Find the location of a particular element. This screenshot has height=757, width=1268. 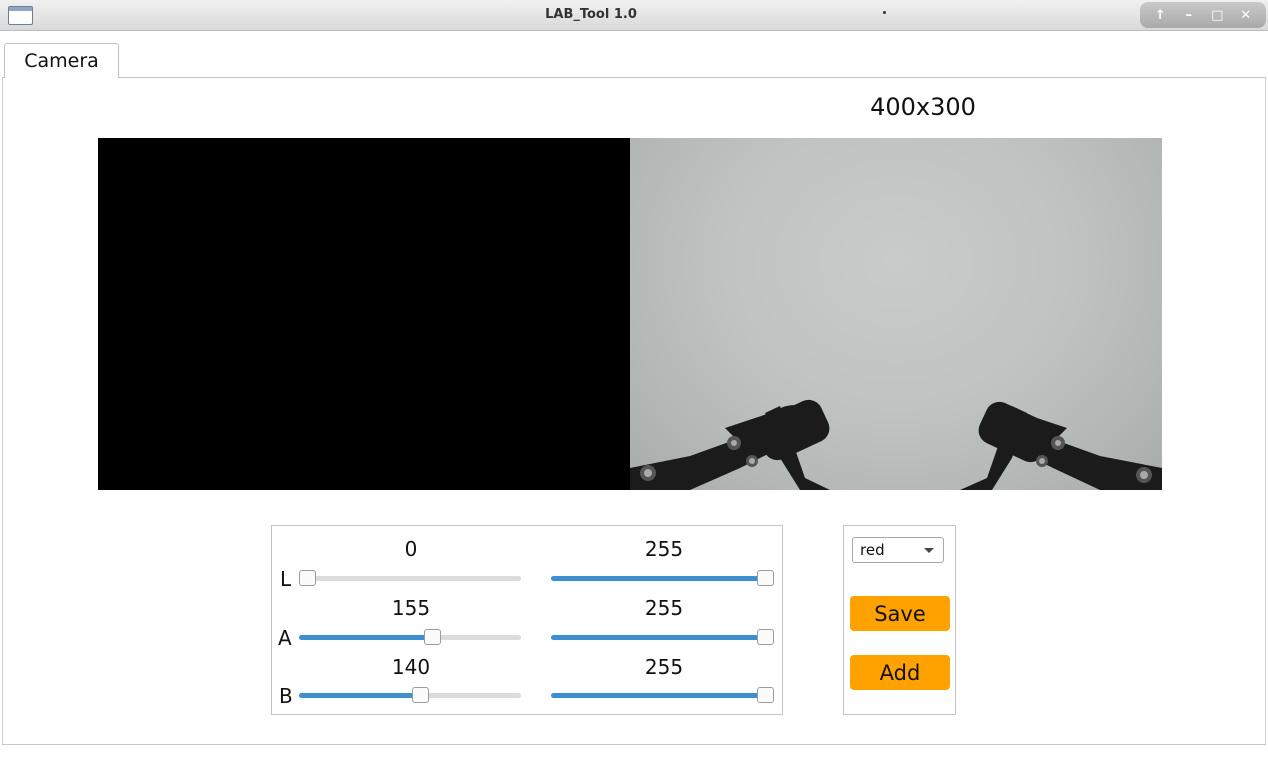

b-channel-label: B is located at coordinates (286, 696).